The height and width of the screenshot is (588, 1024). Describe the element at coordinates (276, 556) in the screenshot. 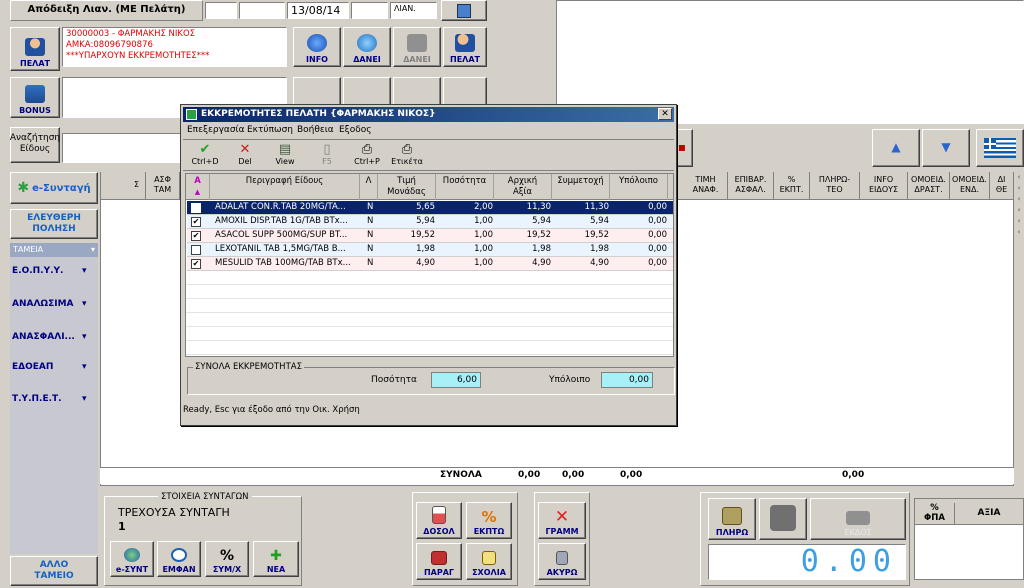

I see `add-icon: ✚` at that location.